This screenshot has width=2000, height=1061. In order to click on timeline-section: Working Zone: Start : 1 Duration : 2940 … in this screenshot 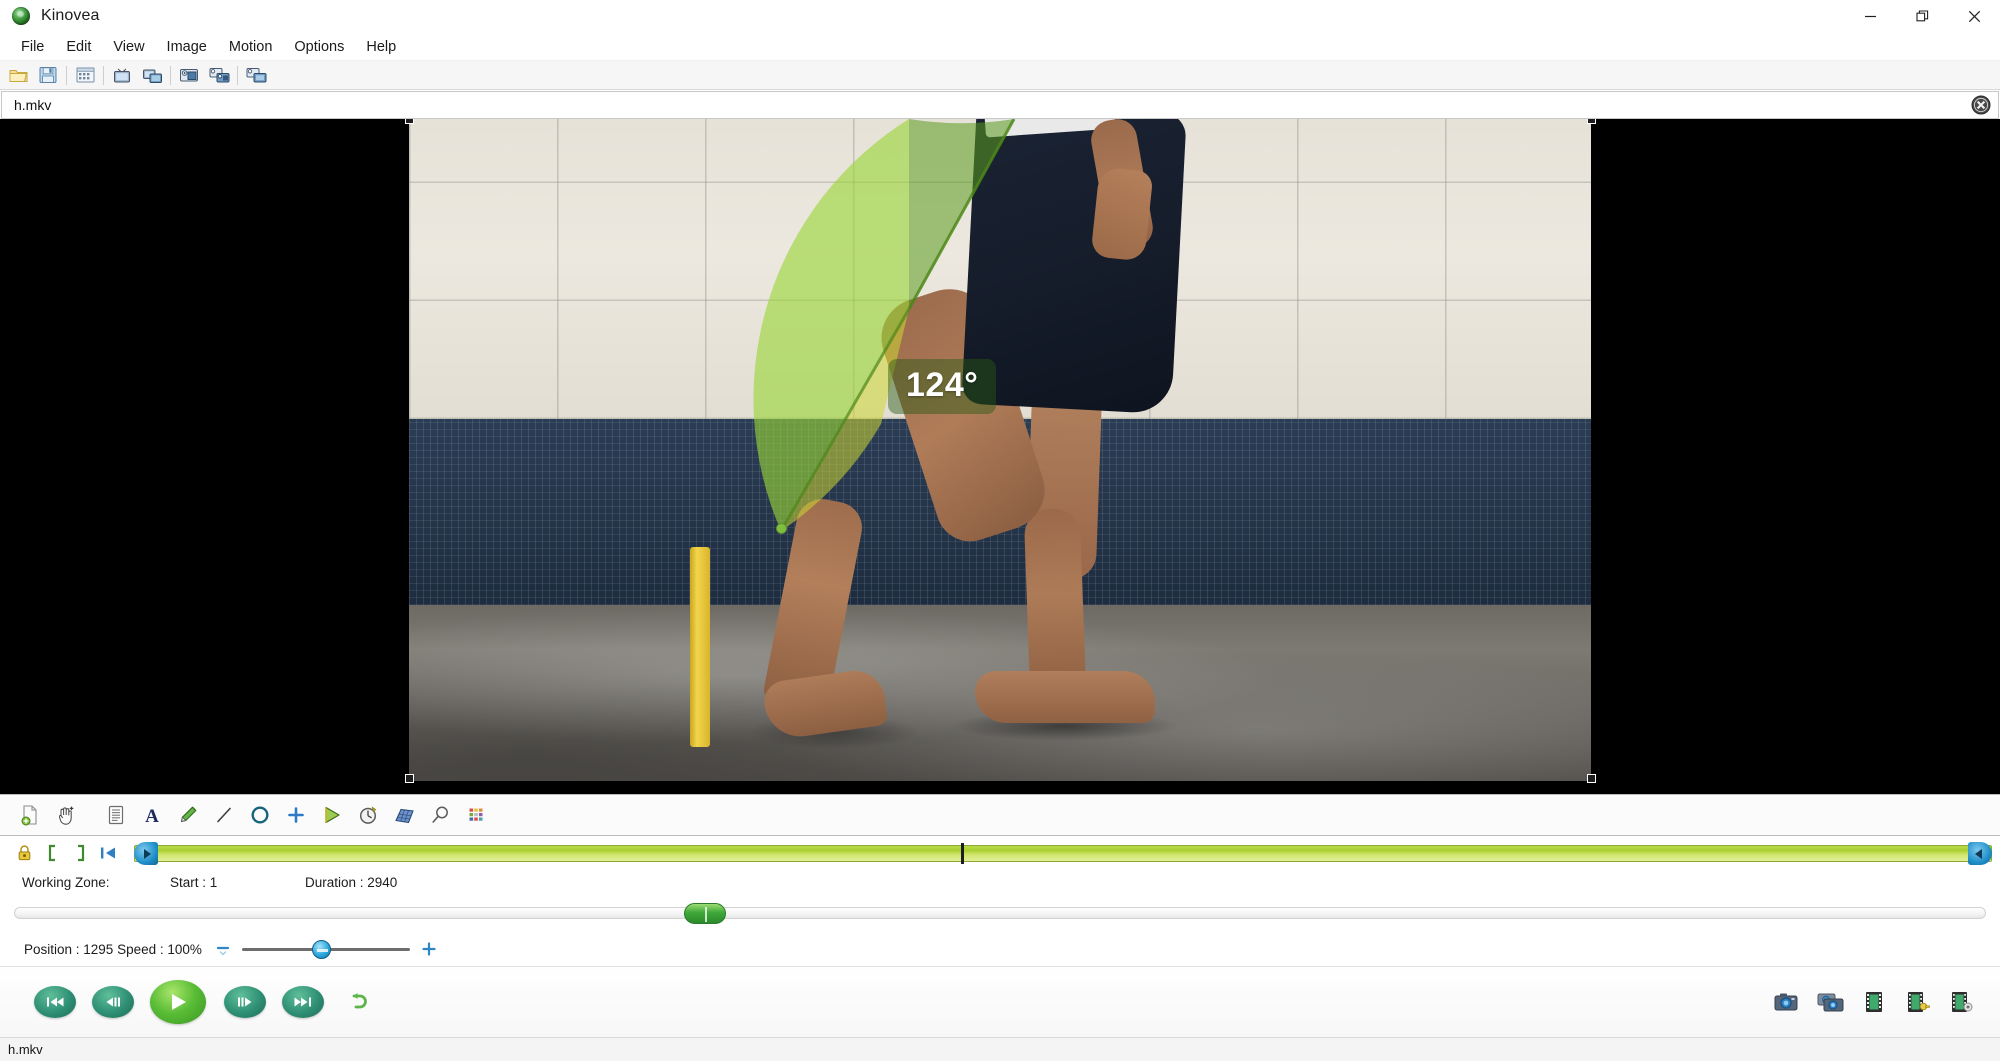, I will do `click(1000, 901)`.